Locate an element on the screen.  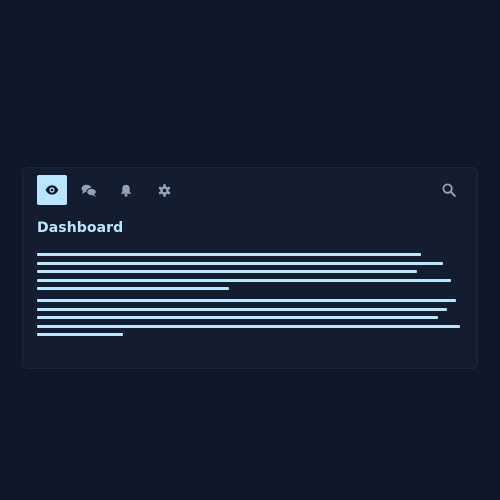
eye-button is located at coordinates (52, 190).